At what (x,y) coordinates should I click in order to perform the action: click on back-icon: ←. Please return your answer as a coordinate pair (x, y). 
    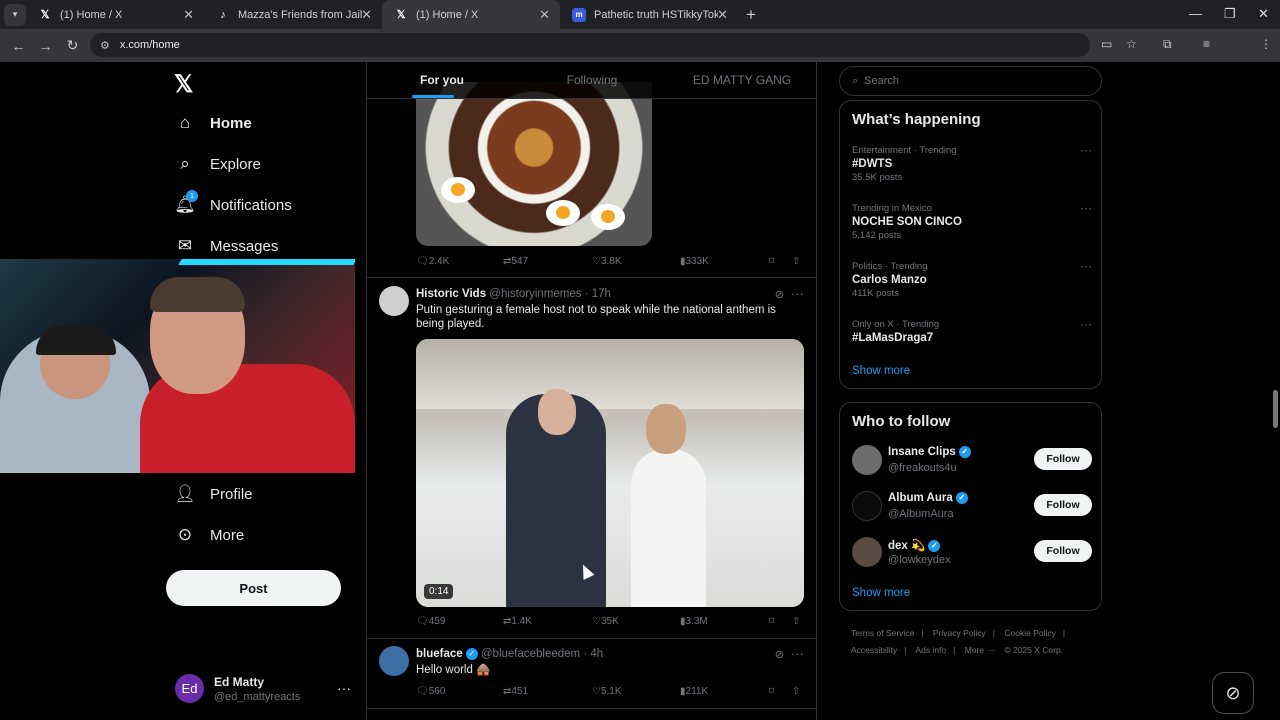
    Looking at the image, I should click on (18, 46).